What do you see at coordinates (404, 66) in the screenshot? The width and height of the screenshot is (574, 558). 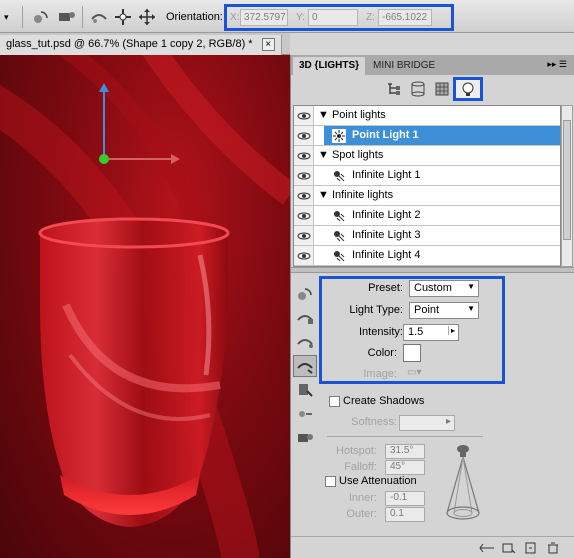 I see `tab-mini-bridge: MINI BRIDGE` at bounding box center [404, 66].